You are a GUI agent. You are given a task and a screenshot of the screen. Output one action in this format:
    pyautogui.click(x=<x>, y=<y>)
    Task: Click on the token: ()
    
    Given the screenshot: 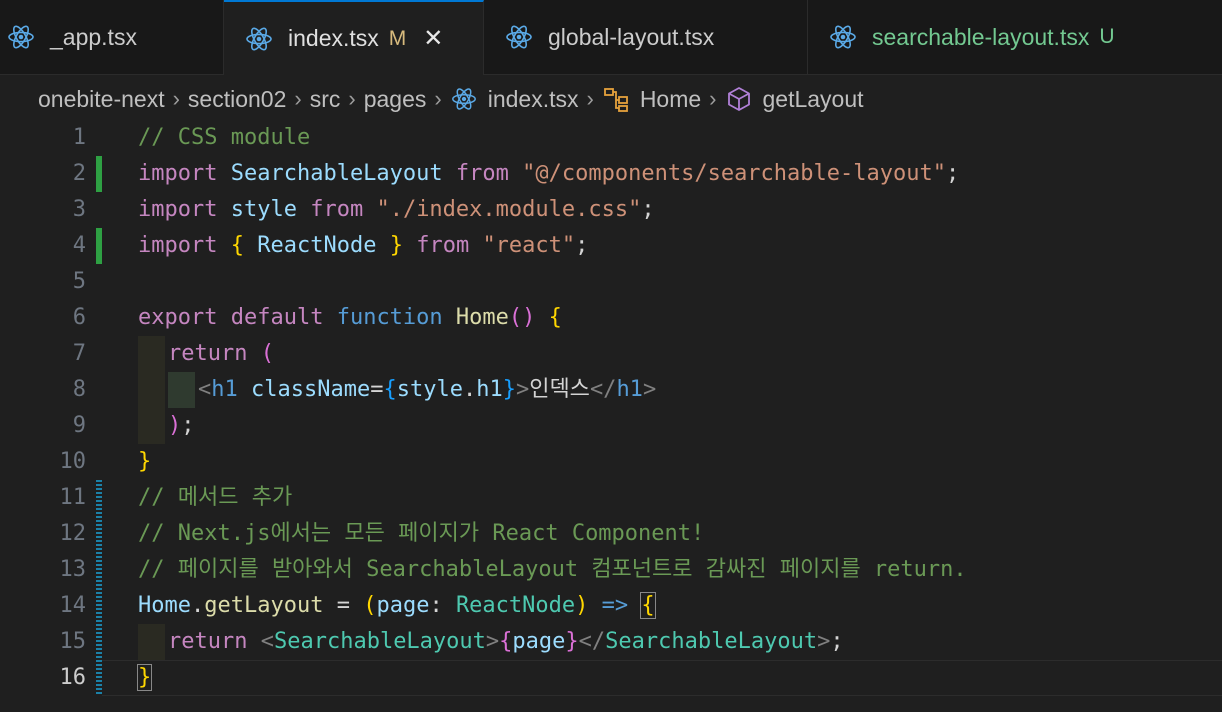 What is the action you would take?
    pyautogui.click(x=522, y=317)
    